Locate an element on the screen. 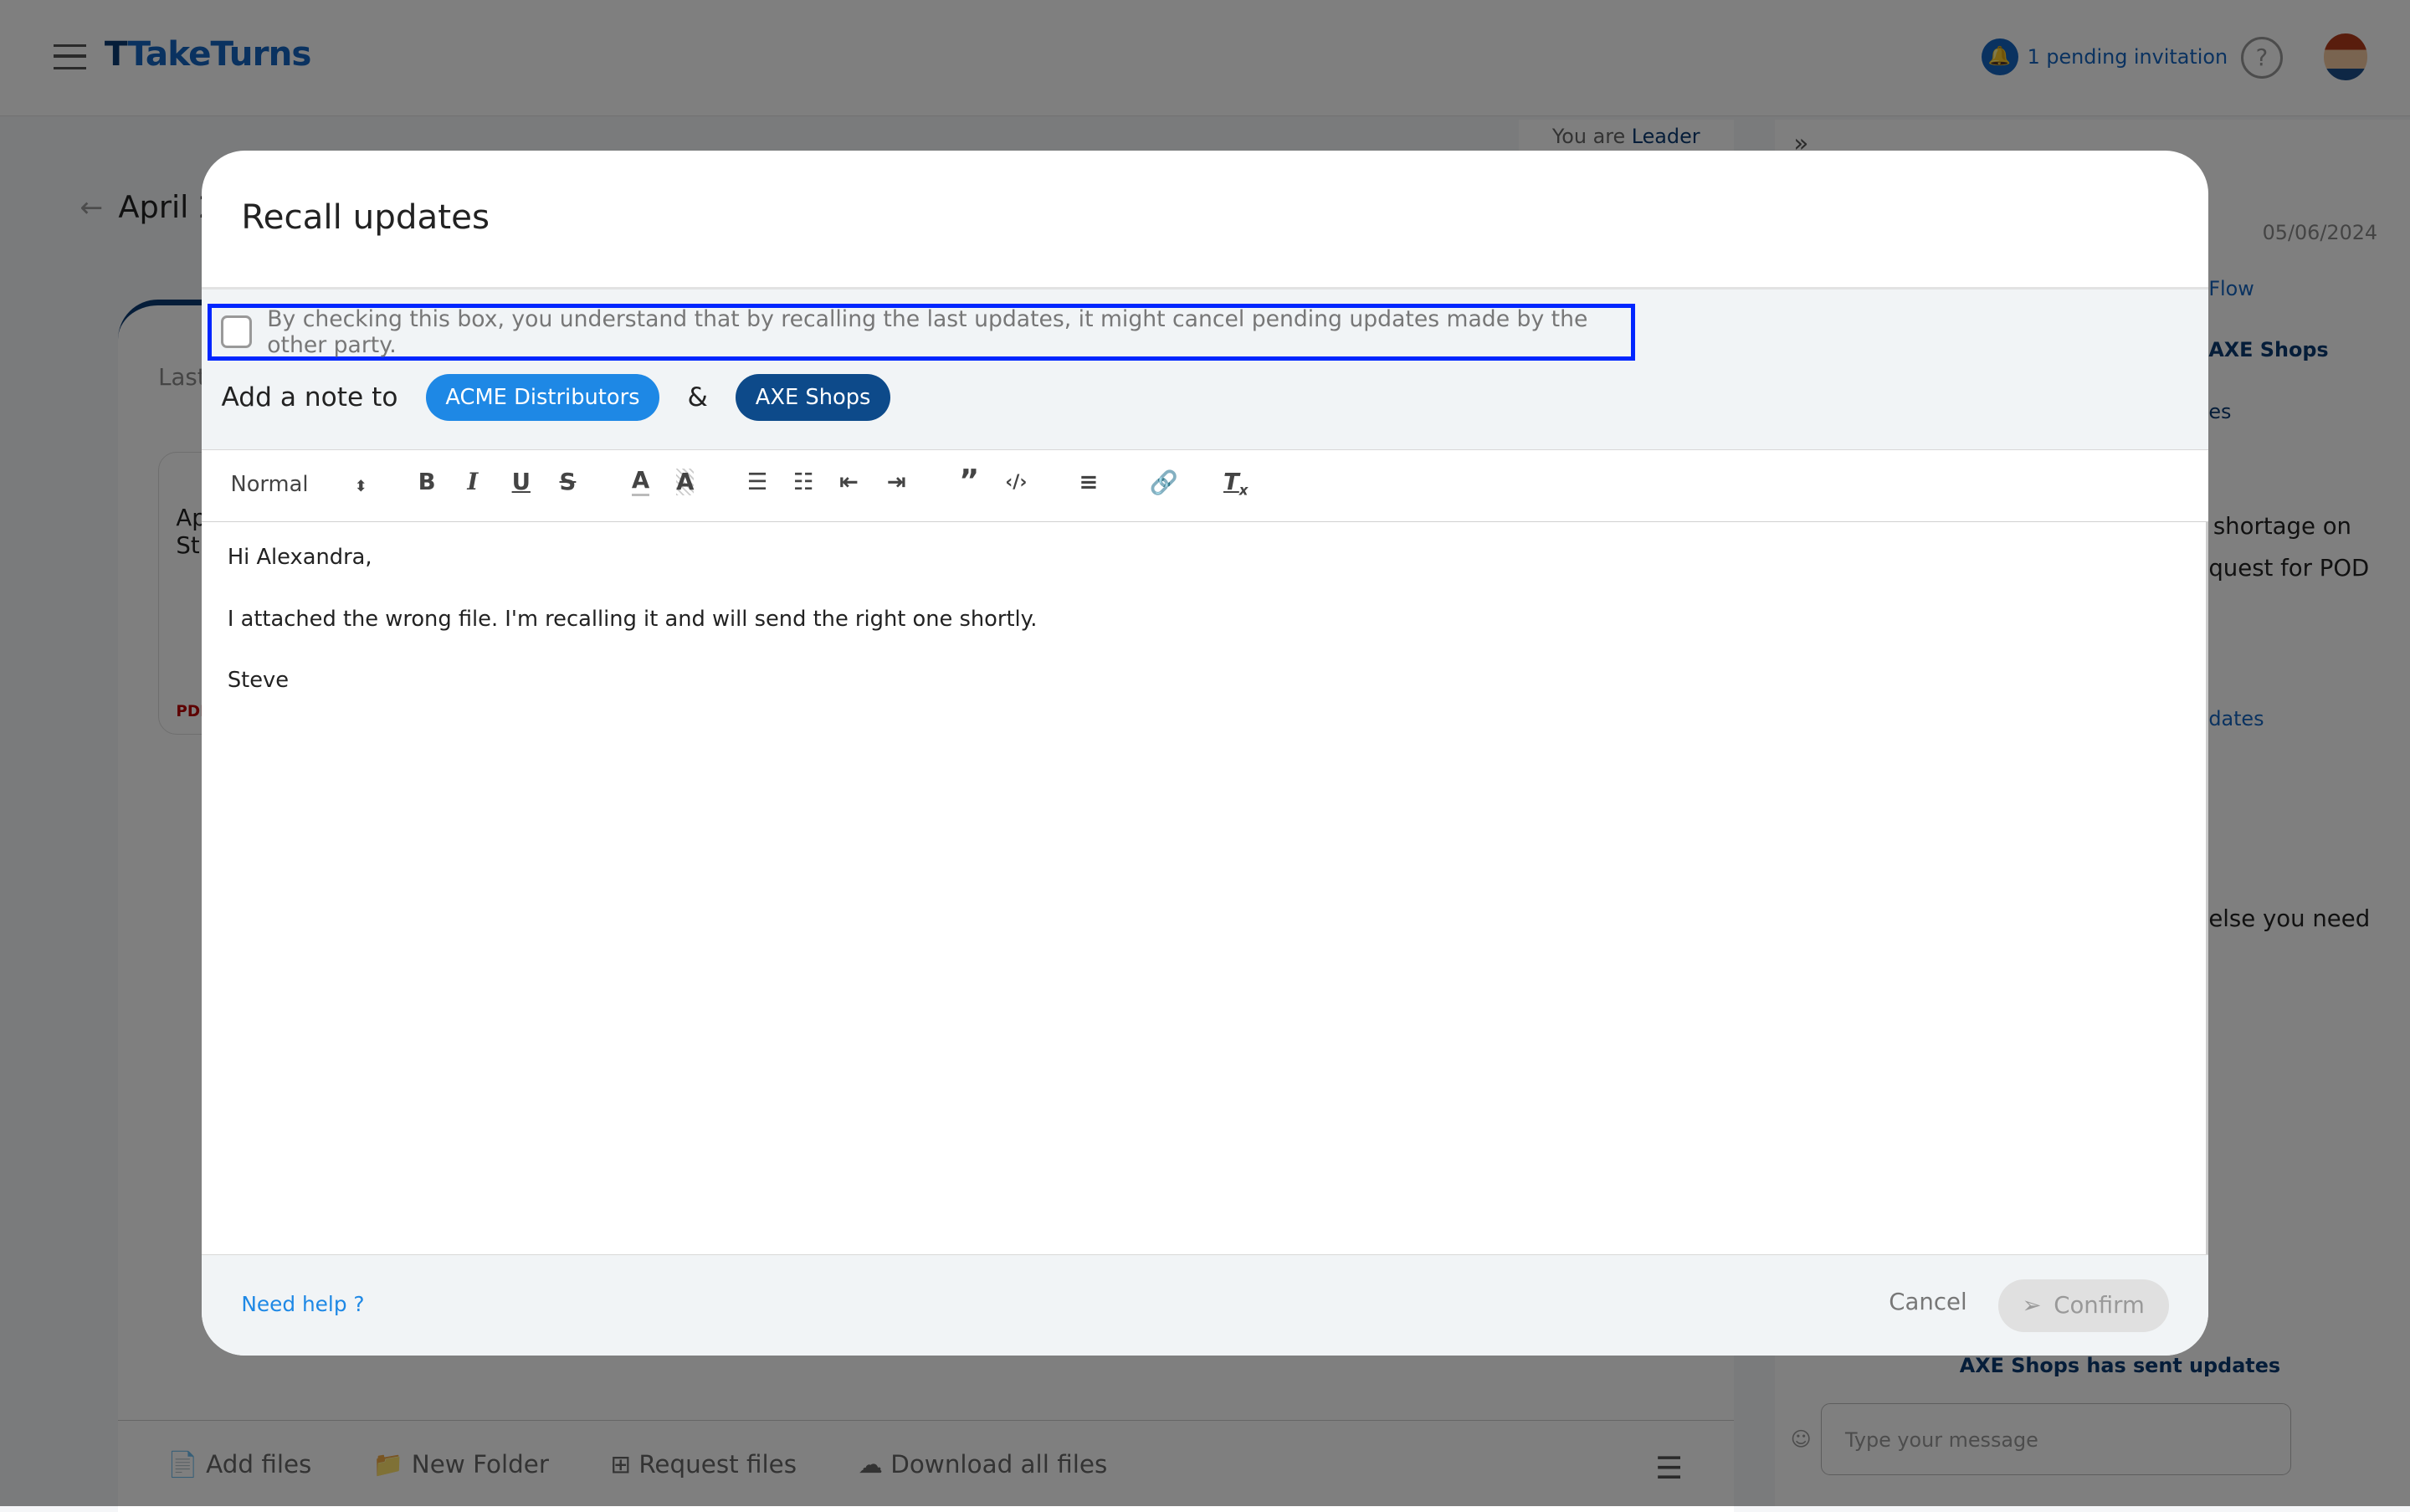 This screenshot has height=1512, width=2410. italic-icon: I is located at coordinates (472, 482).